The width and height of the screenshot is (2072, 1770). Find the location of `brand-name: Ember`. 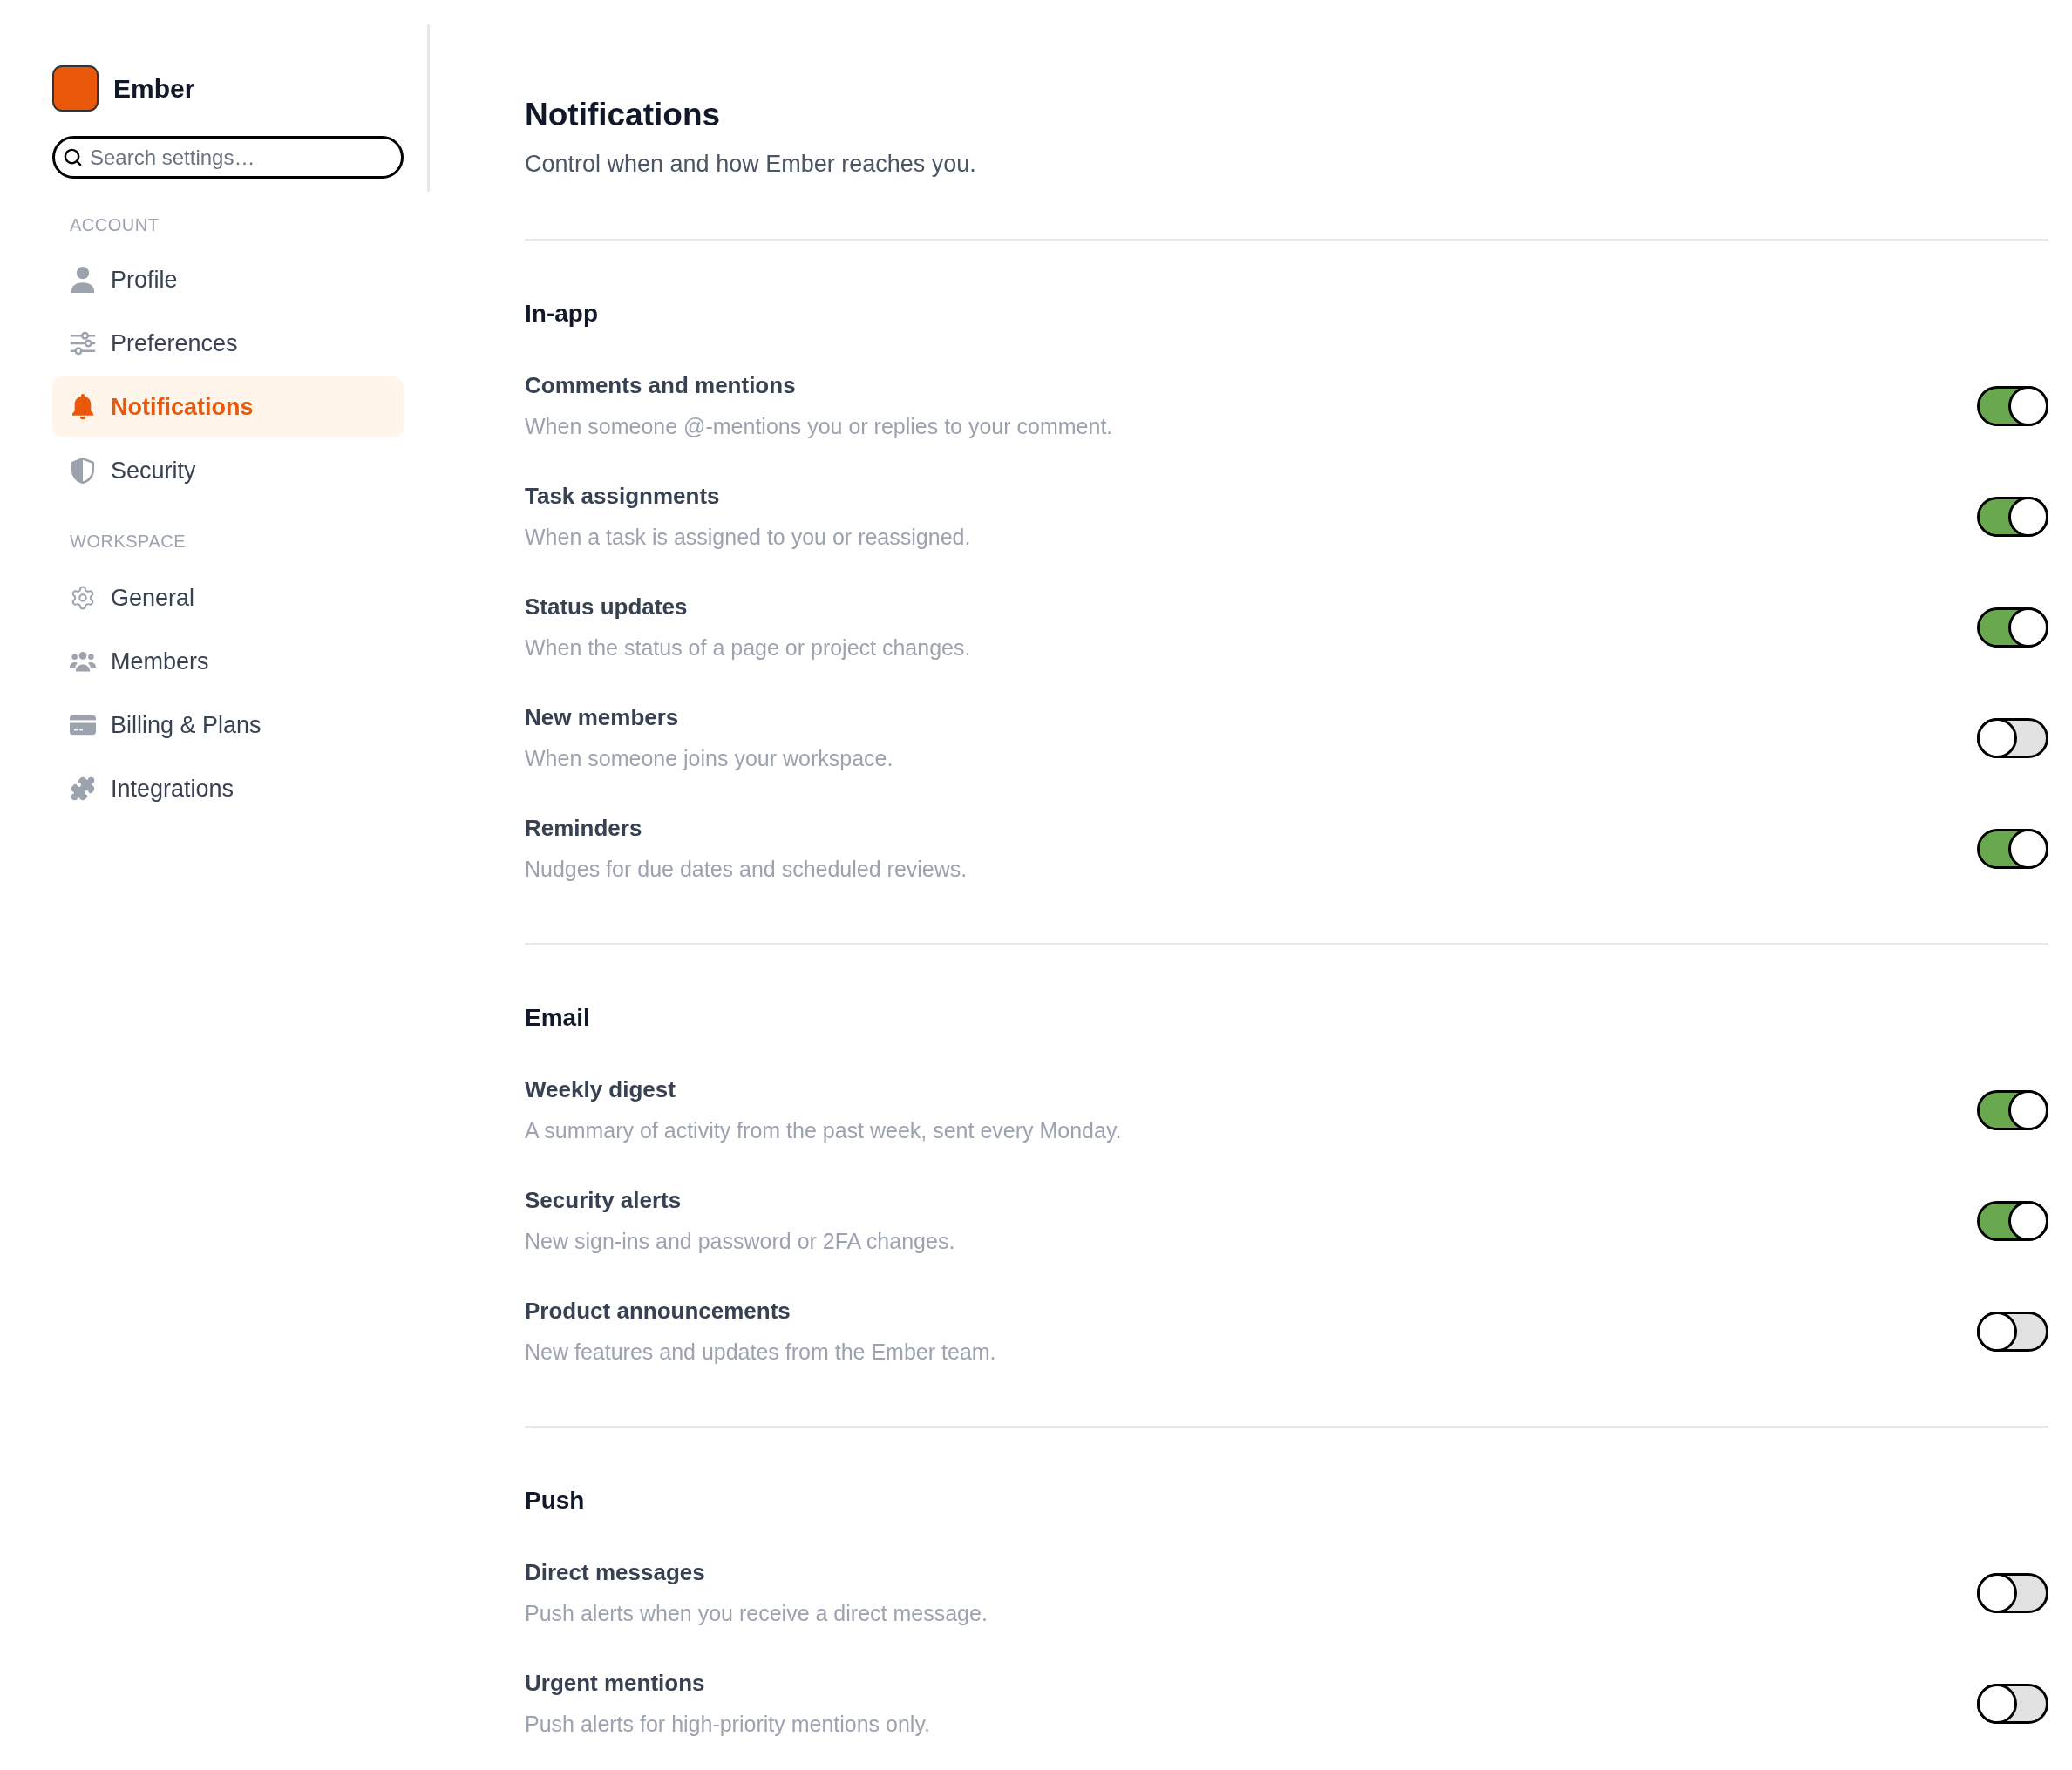

brand-name: Ember is located at coordinates (154, 88).